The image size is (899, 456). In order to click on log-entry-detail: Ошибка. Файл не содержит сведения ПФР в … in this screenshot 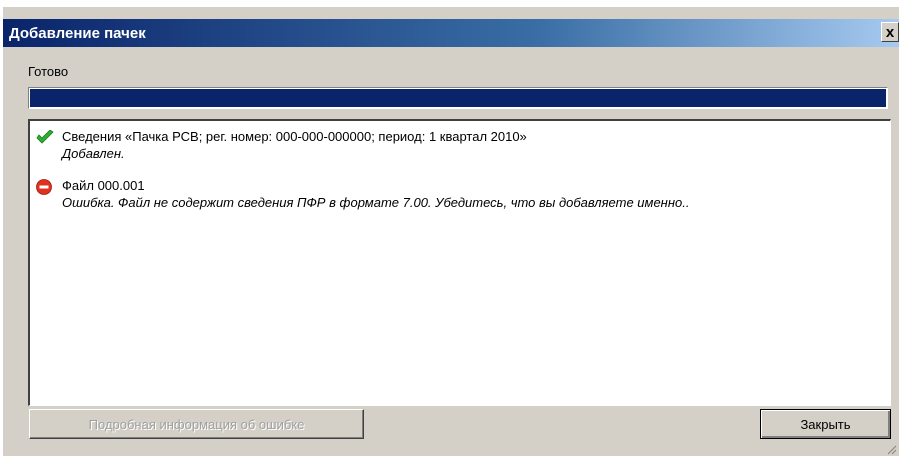, I will do `click(376, 202)`.